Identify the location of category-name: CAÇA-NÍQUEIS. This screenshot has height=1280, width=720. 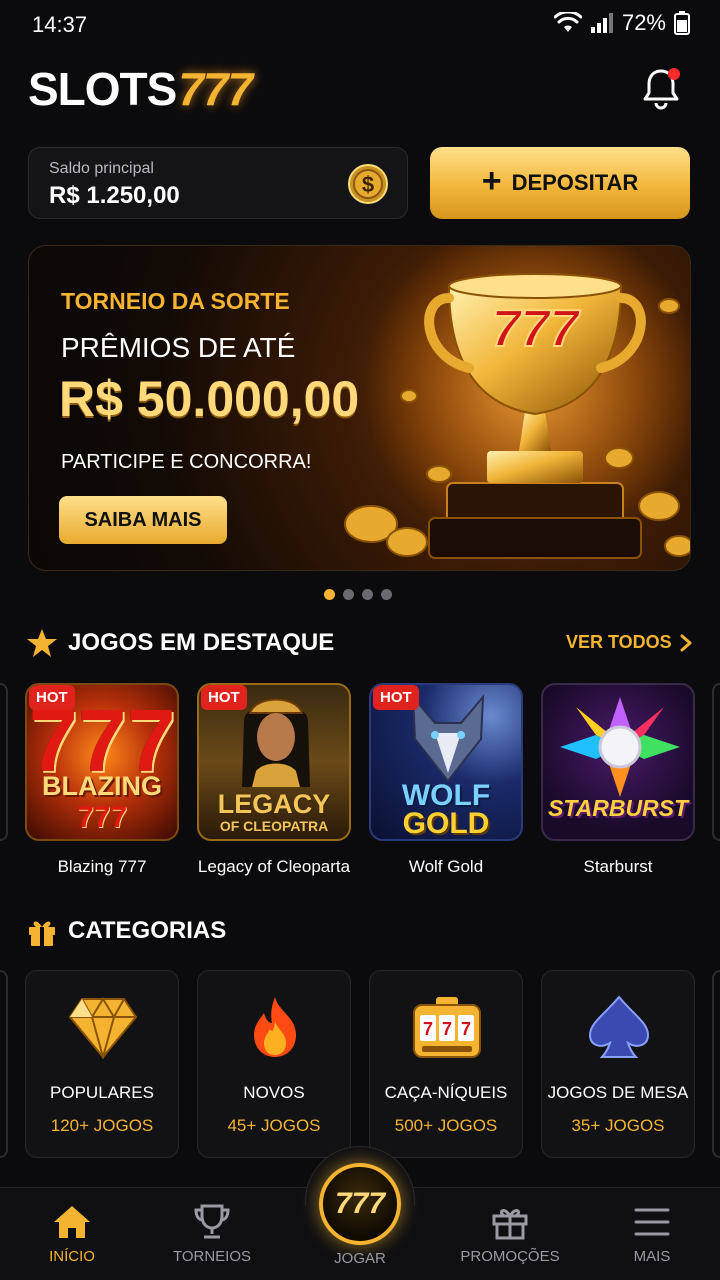
(446, 1092).